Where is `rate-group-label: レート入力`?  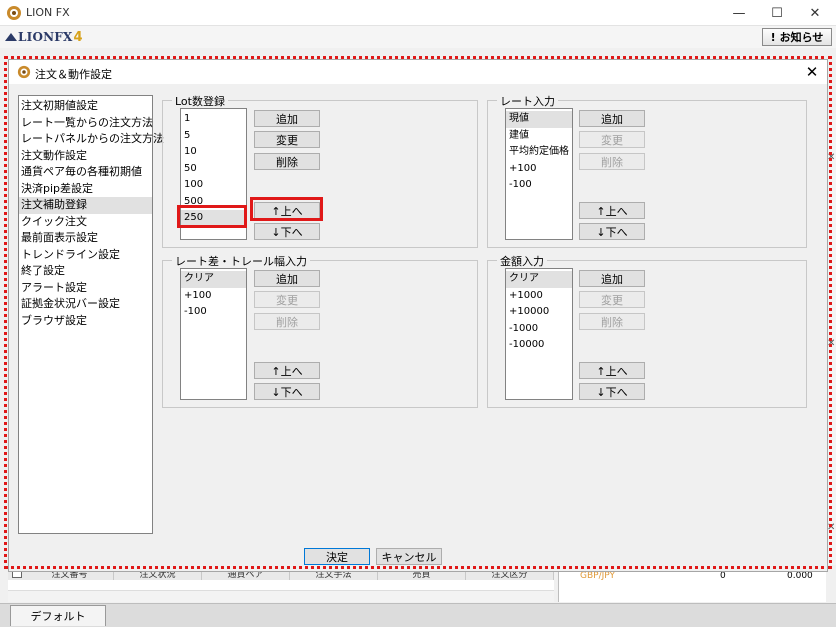 rate-group-label: レート入力 is located at coordinates (527, 101).